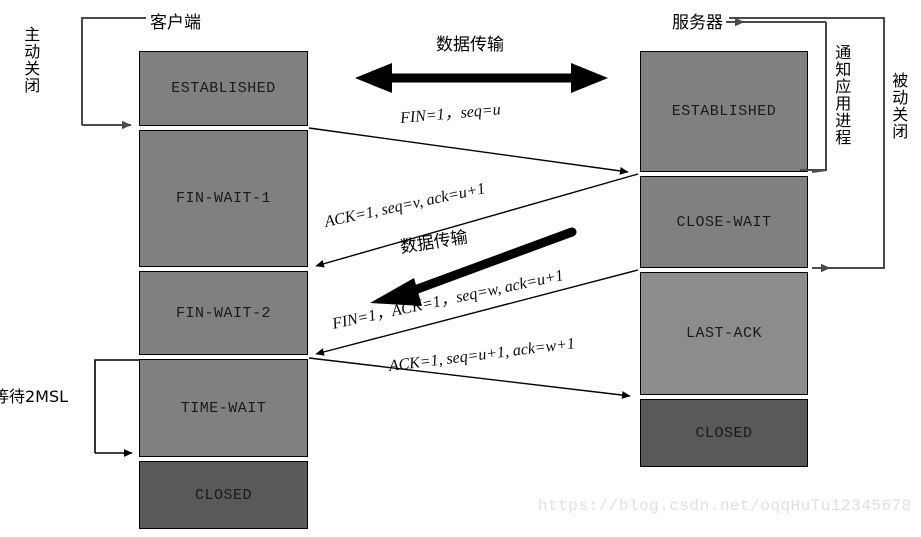  I want to click on wait-2msl-label: 等待2MSL, so click(34, 396).